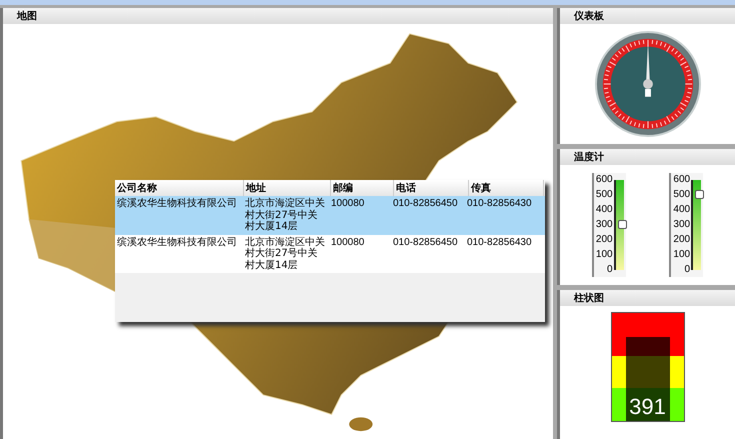 The height and width of the screenshot is (439, 735). I want to click on meter-reading: 391, so click(647, 407).